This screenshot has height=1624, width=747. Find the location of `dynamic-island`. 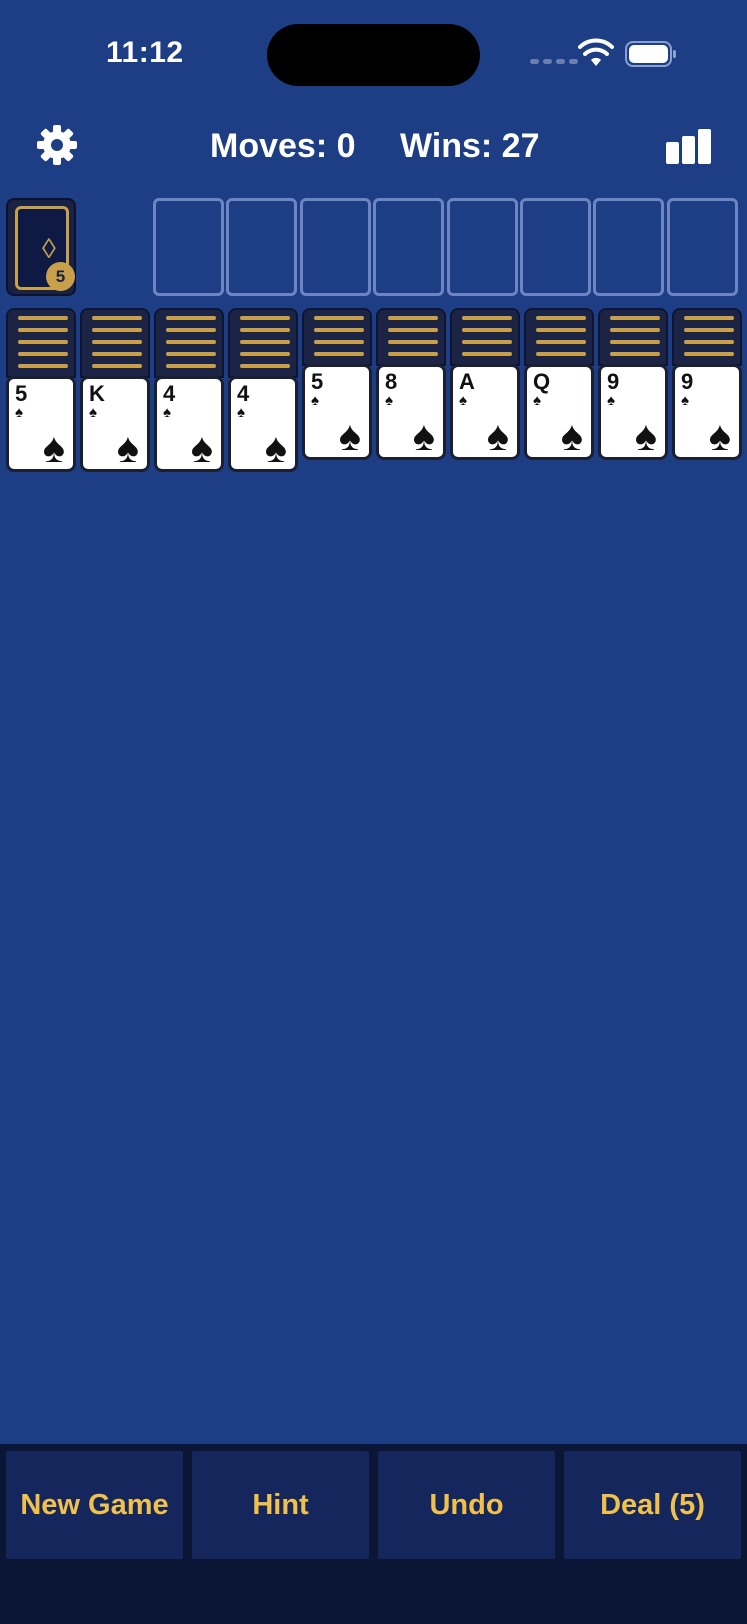

dynamic-island is located at coordinates (373, 55).